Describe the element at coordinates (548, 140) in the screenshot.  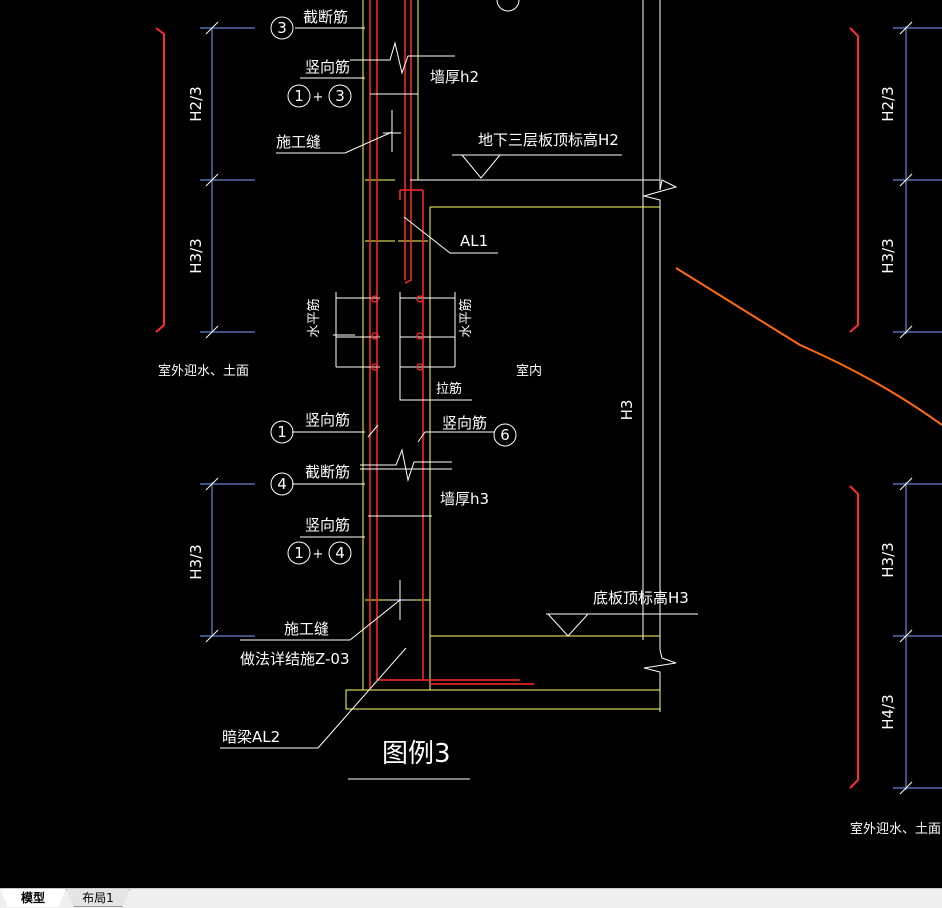
I see `label-slab-top-level-h2: 地下三层板顶标高H2` at that location.